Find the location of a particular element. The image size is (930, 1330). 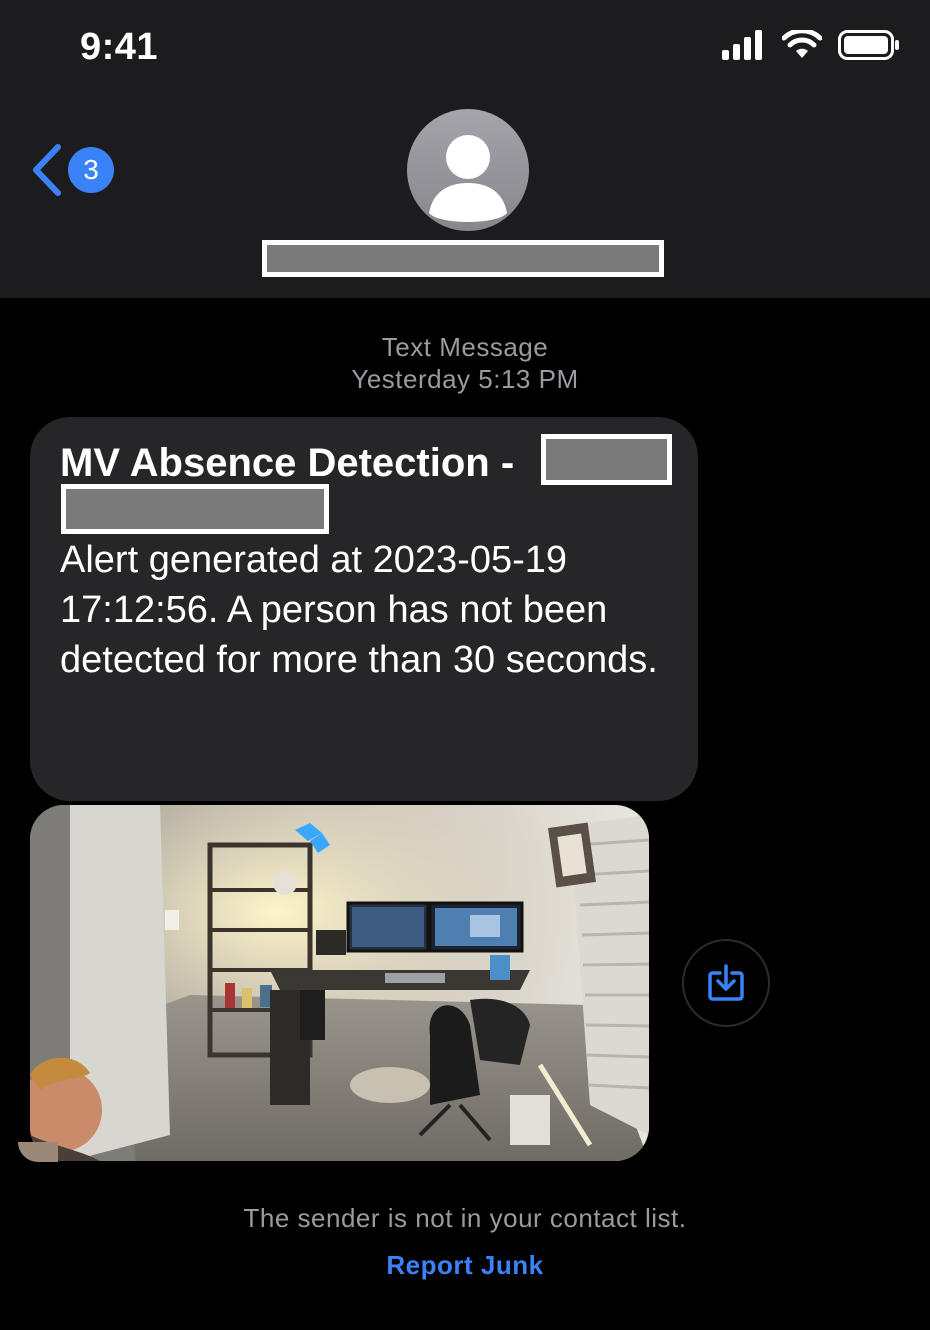

redacted-location is located at coordinates (606, 459).